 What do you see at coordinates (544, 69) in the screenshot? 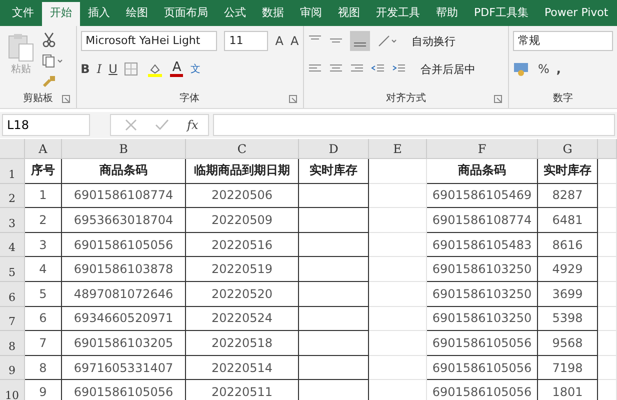
I see `percent-button: %` at bounding box center [544, 69].